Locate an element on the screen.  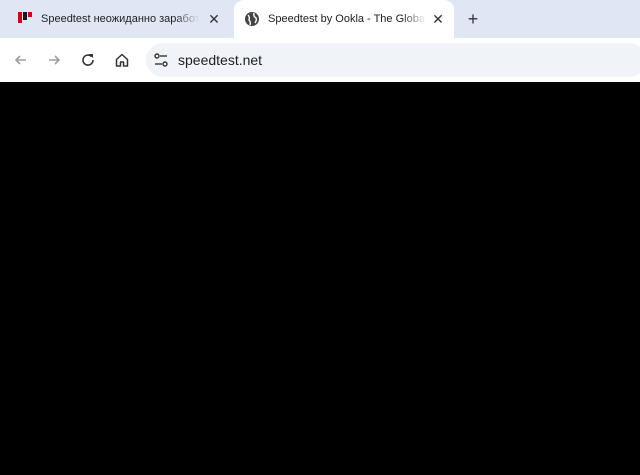
url-text: speedtest.net is located at coordinates (220, 60).